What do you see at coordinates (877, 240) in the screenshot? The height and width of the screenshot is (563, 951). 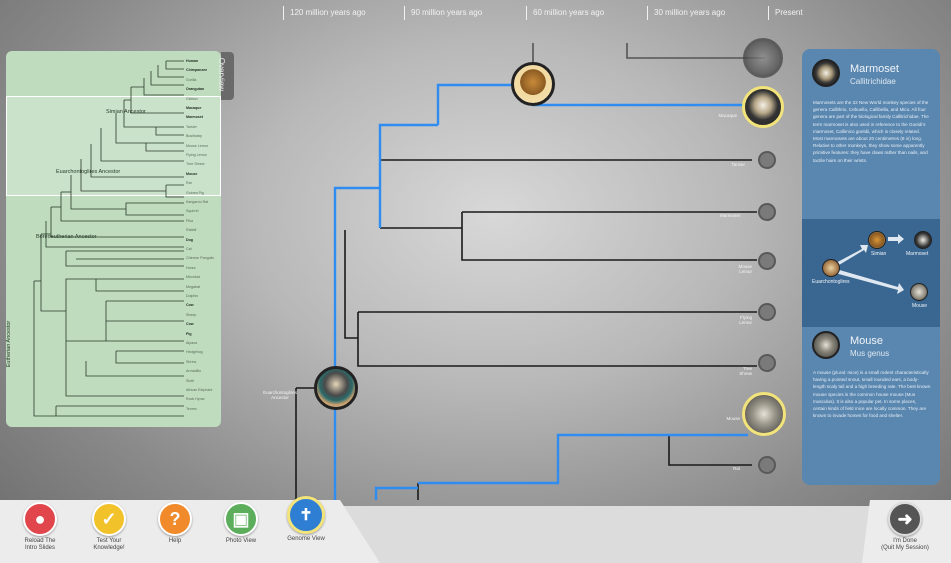 I see `simian-mini-icon` at bounding box center [877, 240].